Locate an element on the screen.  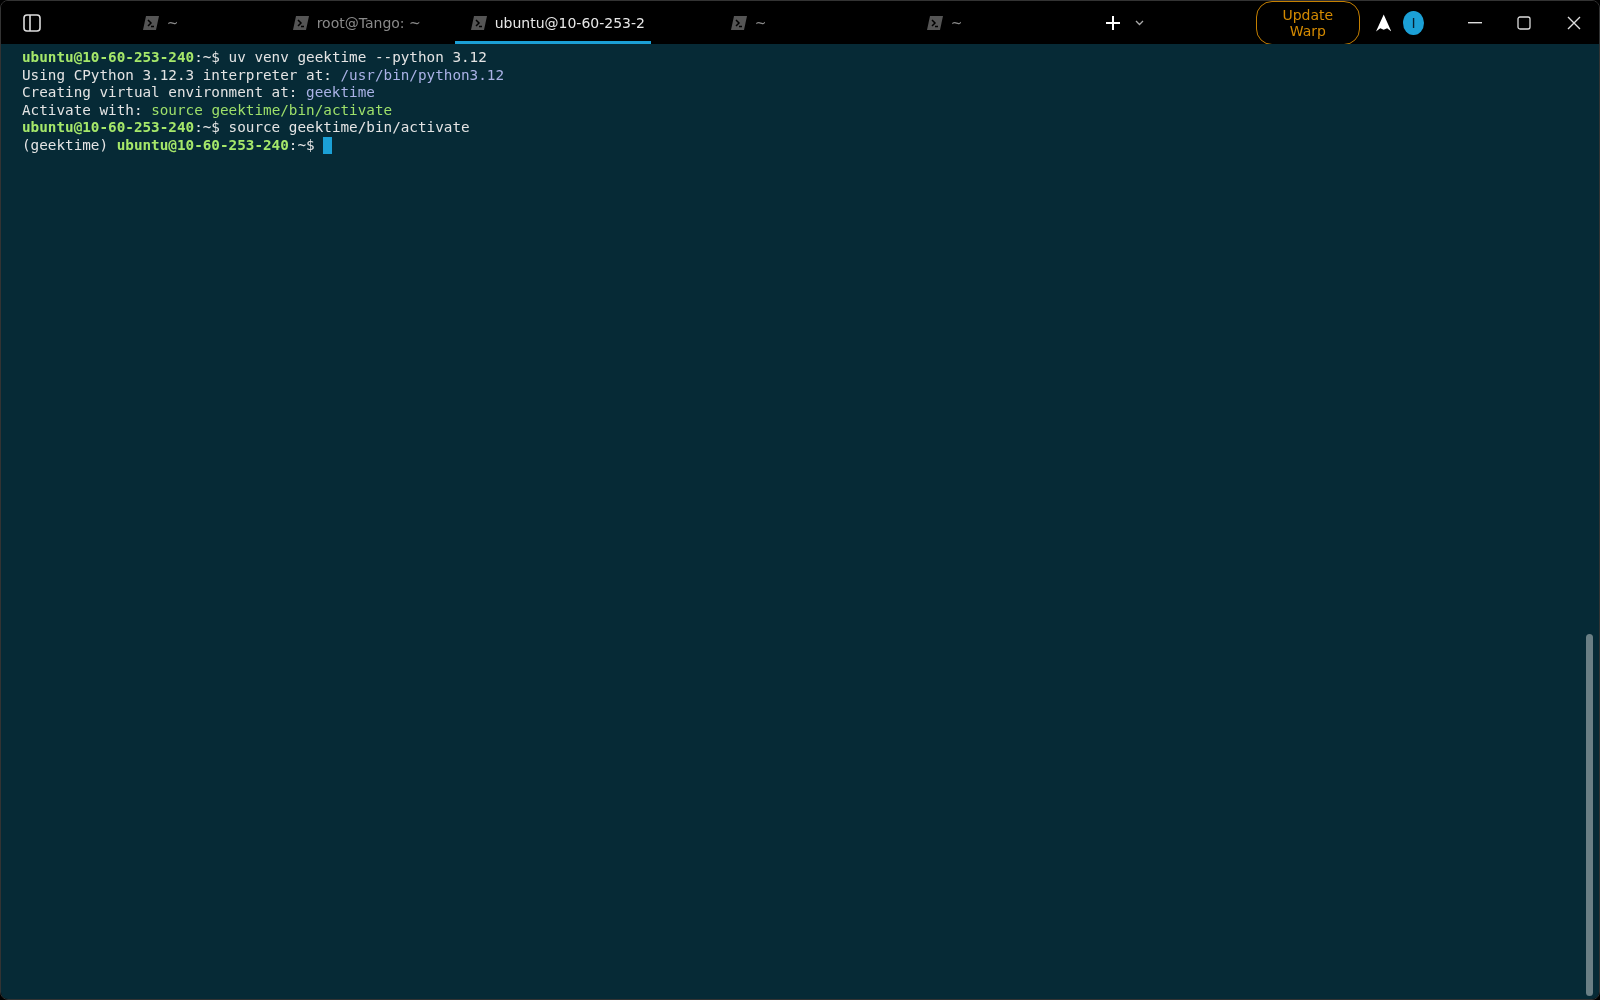
text-cursor is located at coordinates (328, 146).